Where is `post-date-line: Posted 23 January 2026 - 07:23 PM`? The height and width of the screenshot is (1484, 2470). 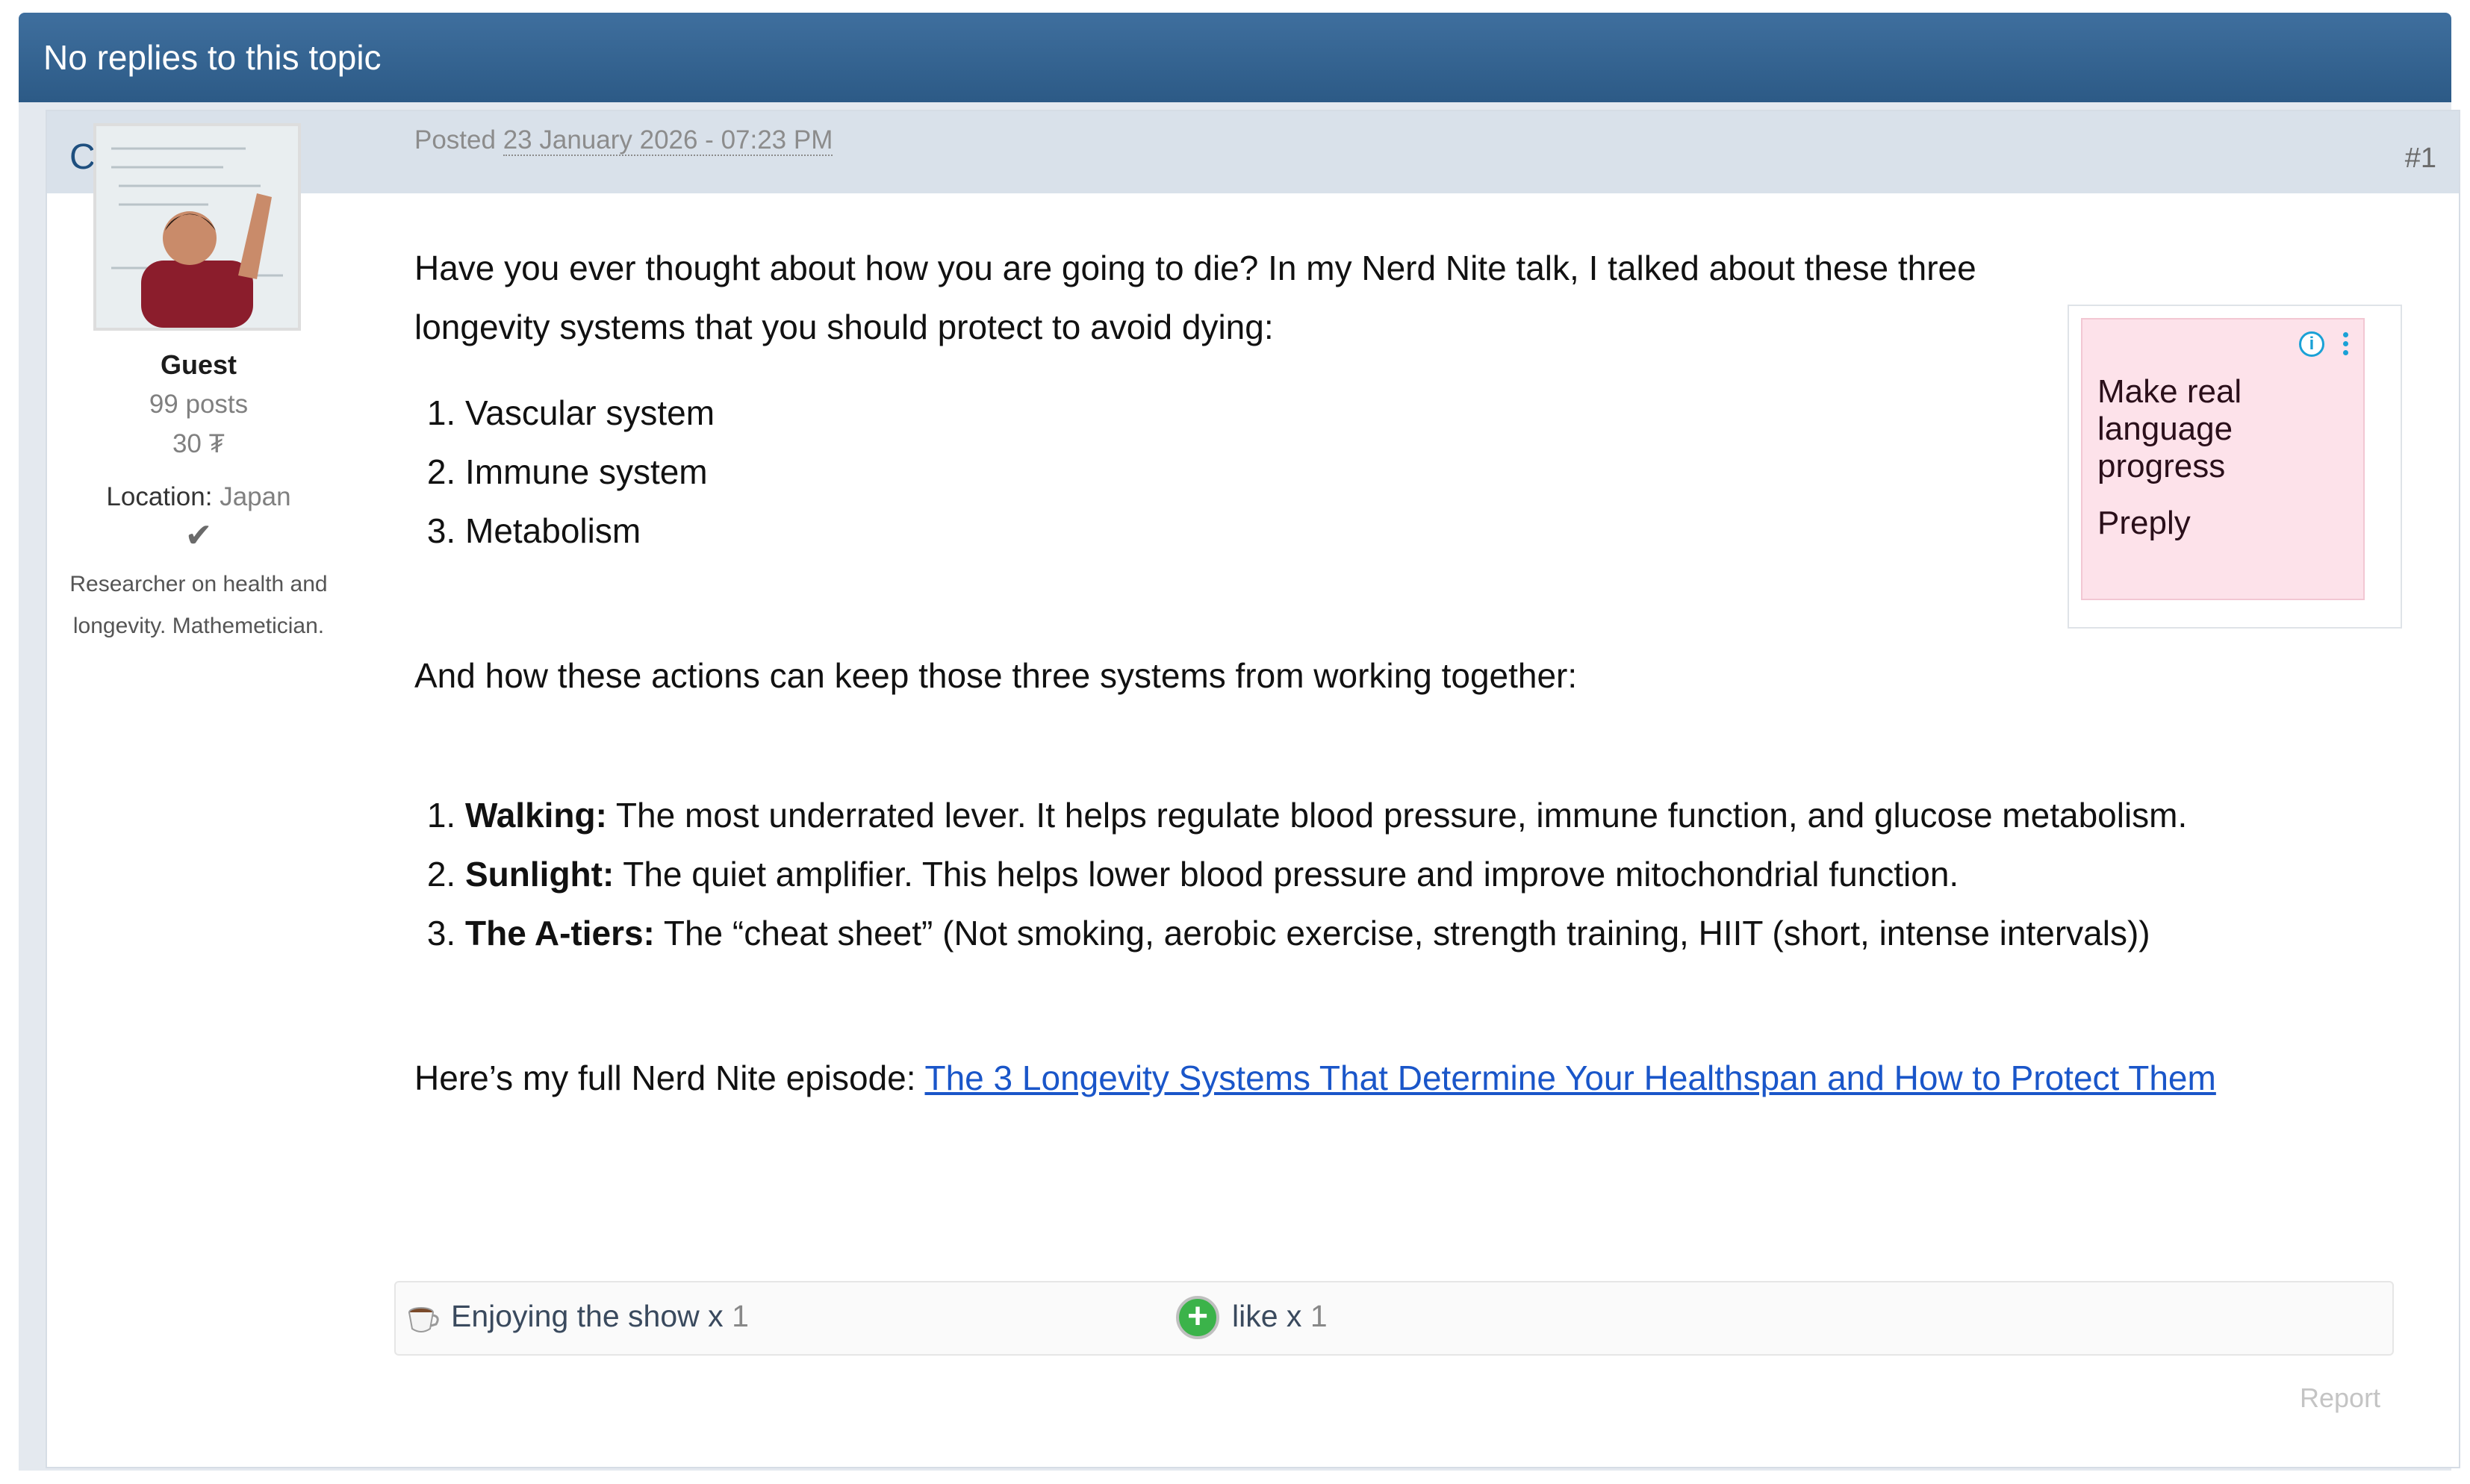 post-date-line: Posted 23 January 2026 - 07:23 PM is located at coordinates (623, 140).